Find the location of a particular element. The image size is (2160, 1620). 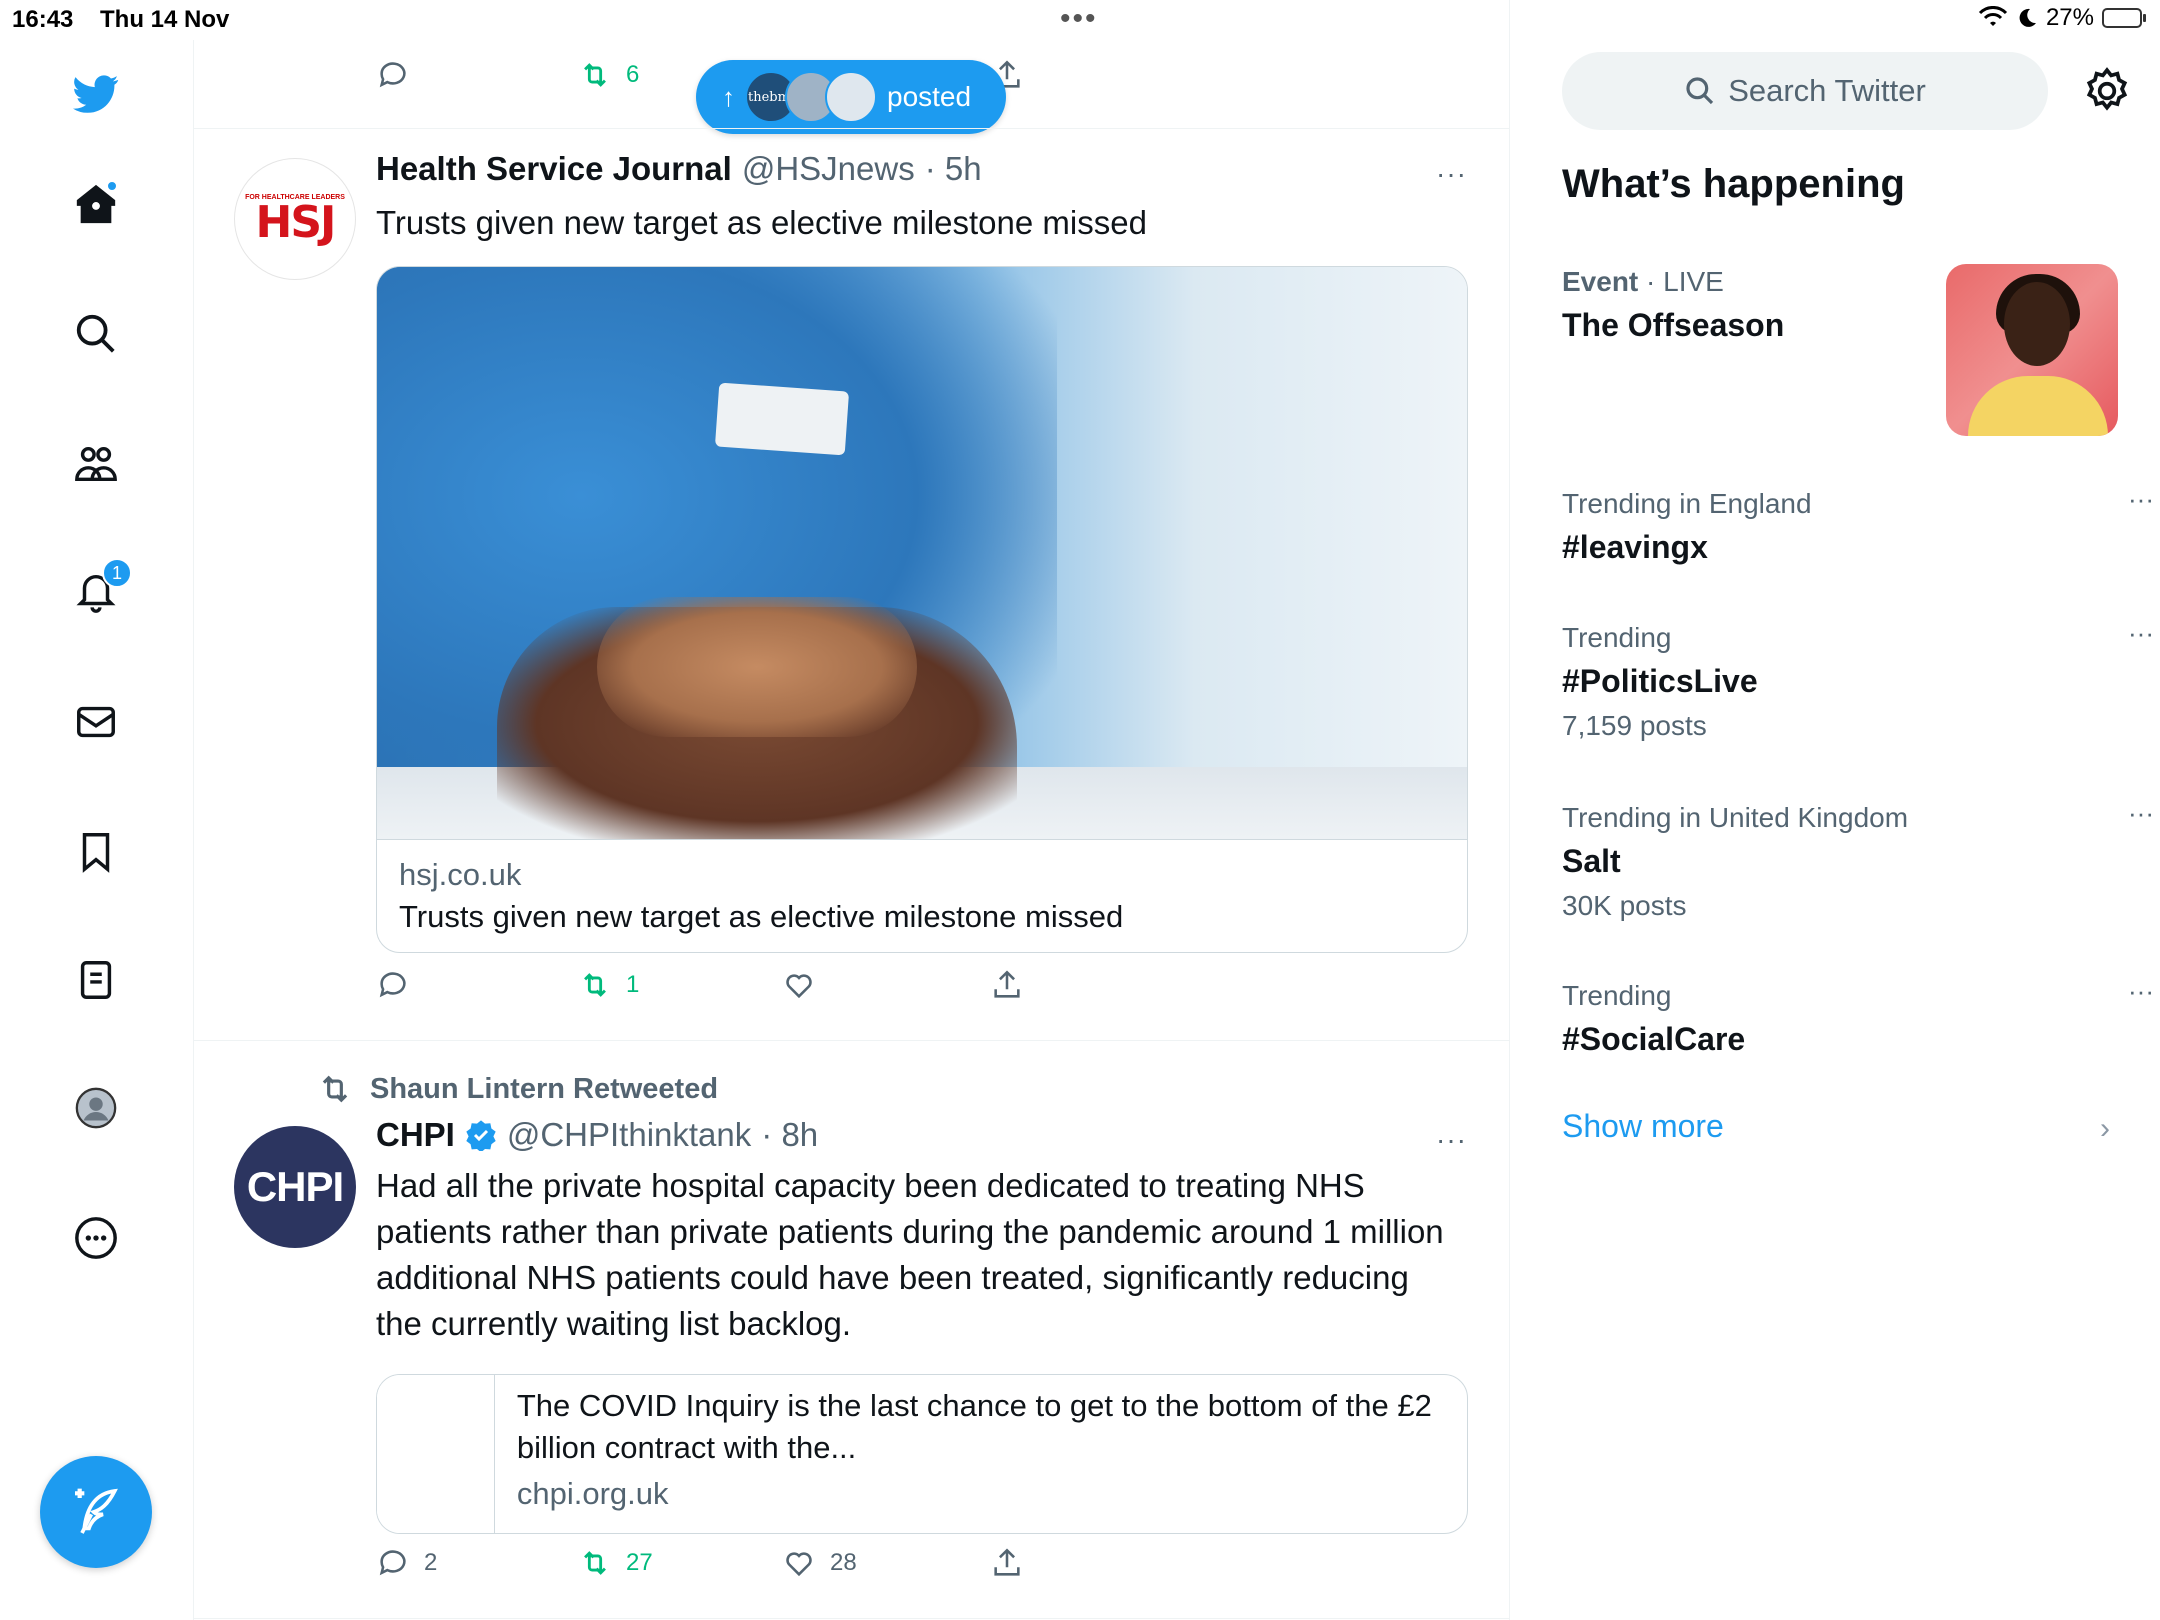

trend-topic: #SocialCare is located at coordinates (1654, 1039).